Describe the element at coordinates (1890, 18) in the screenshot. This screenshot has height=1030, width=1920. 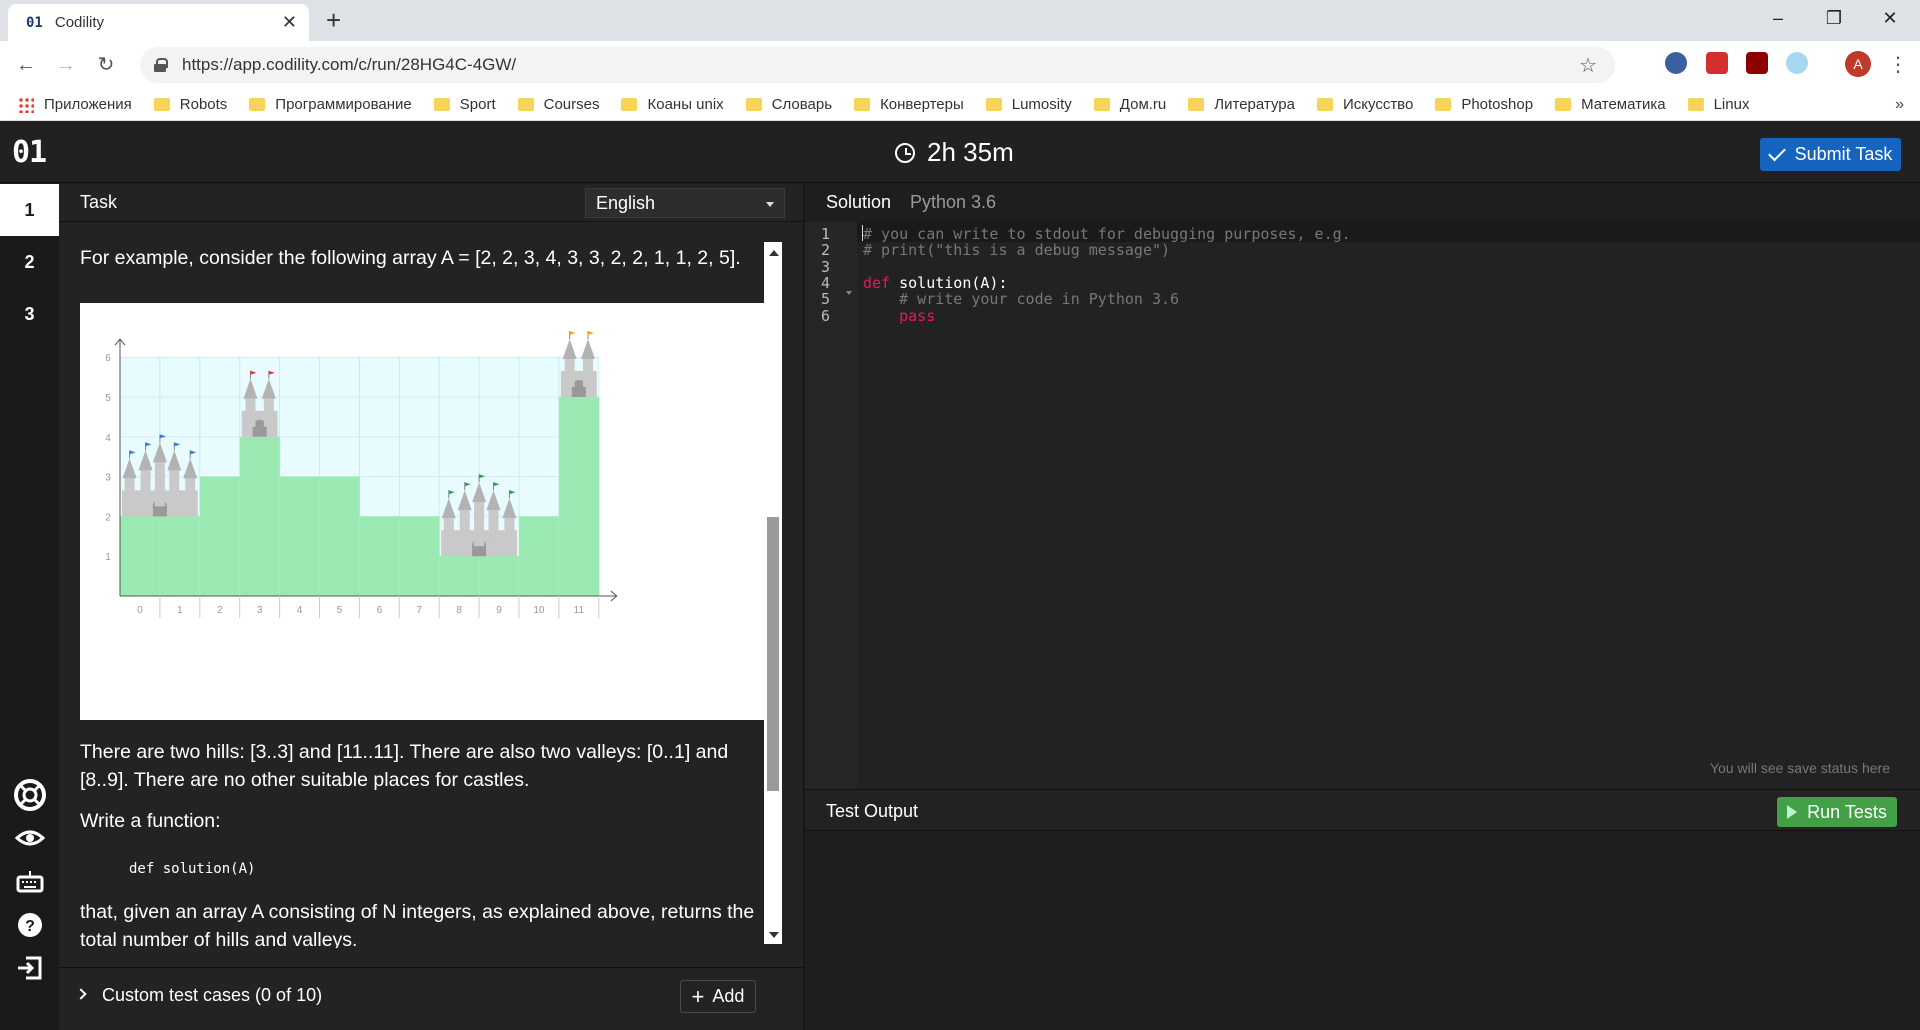
I see `close-window-icon: ✕` at that location.